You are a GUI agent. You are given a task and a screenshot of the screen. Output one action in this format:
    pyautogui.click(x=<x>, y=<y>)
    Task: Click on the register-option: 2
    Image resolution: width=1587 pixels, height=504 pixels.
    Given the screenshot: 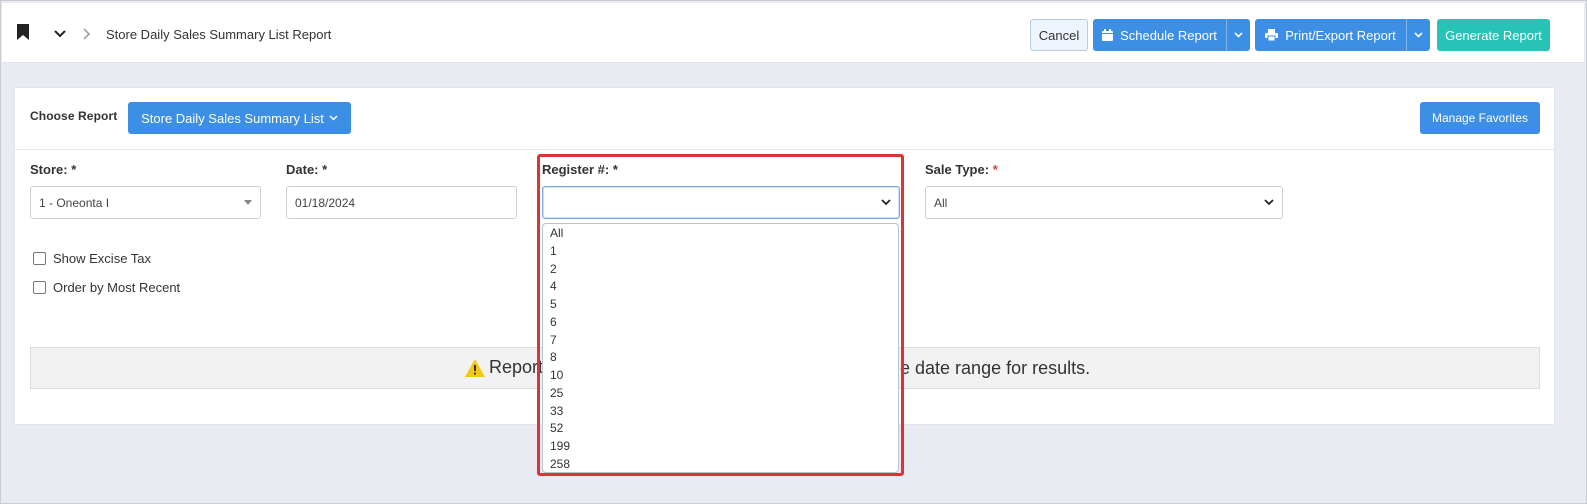 What is the action you would take?
    pyautogui.click(x=553, y=269)
    